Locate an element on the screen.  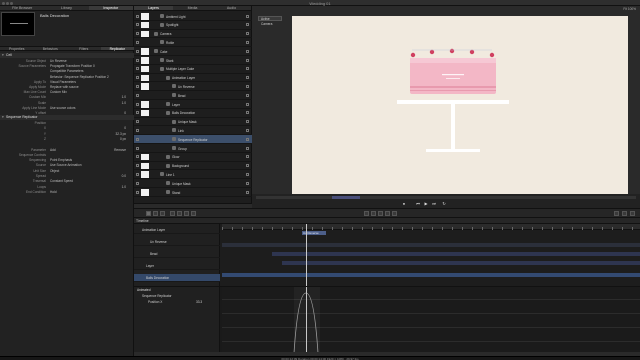
pan-tool-icon is located at coordinates (155, 213).